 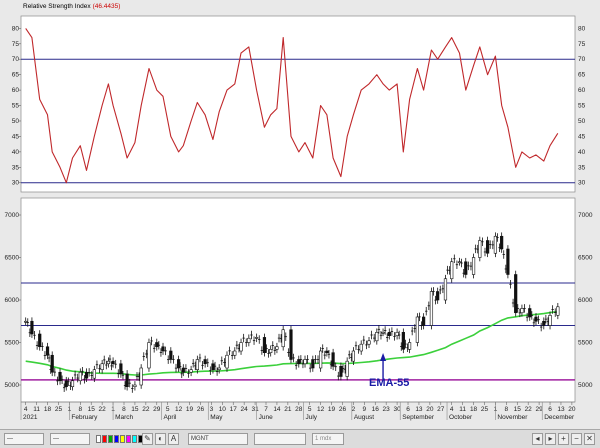 I want to click on text-tool-icon: A, so click(x=173, y=439).